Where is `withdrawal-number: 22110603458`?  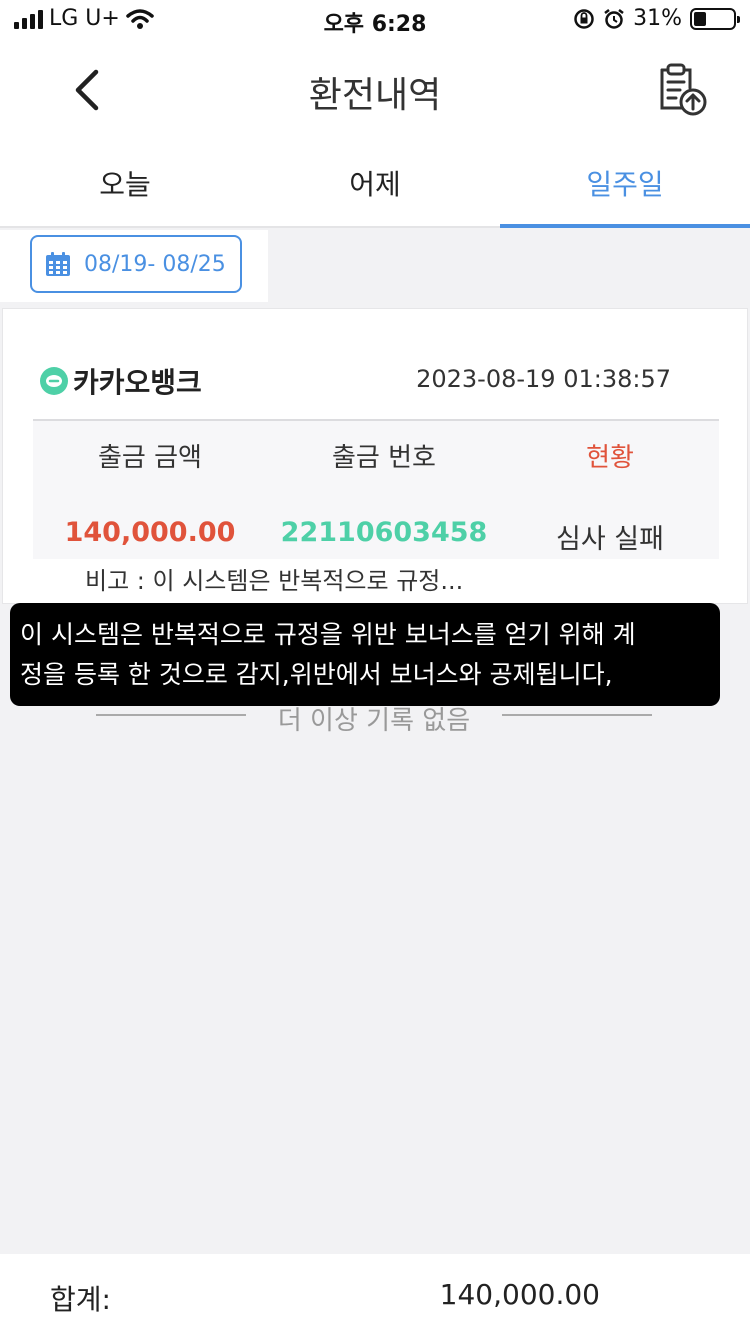 withdrawal-number: 22110603458 is located at coordinates (384, 532).